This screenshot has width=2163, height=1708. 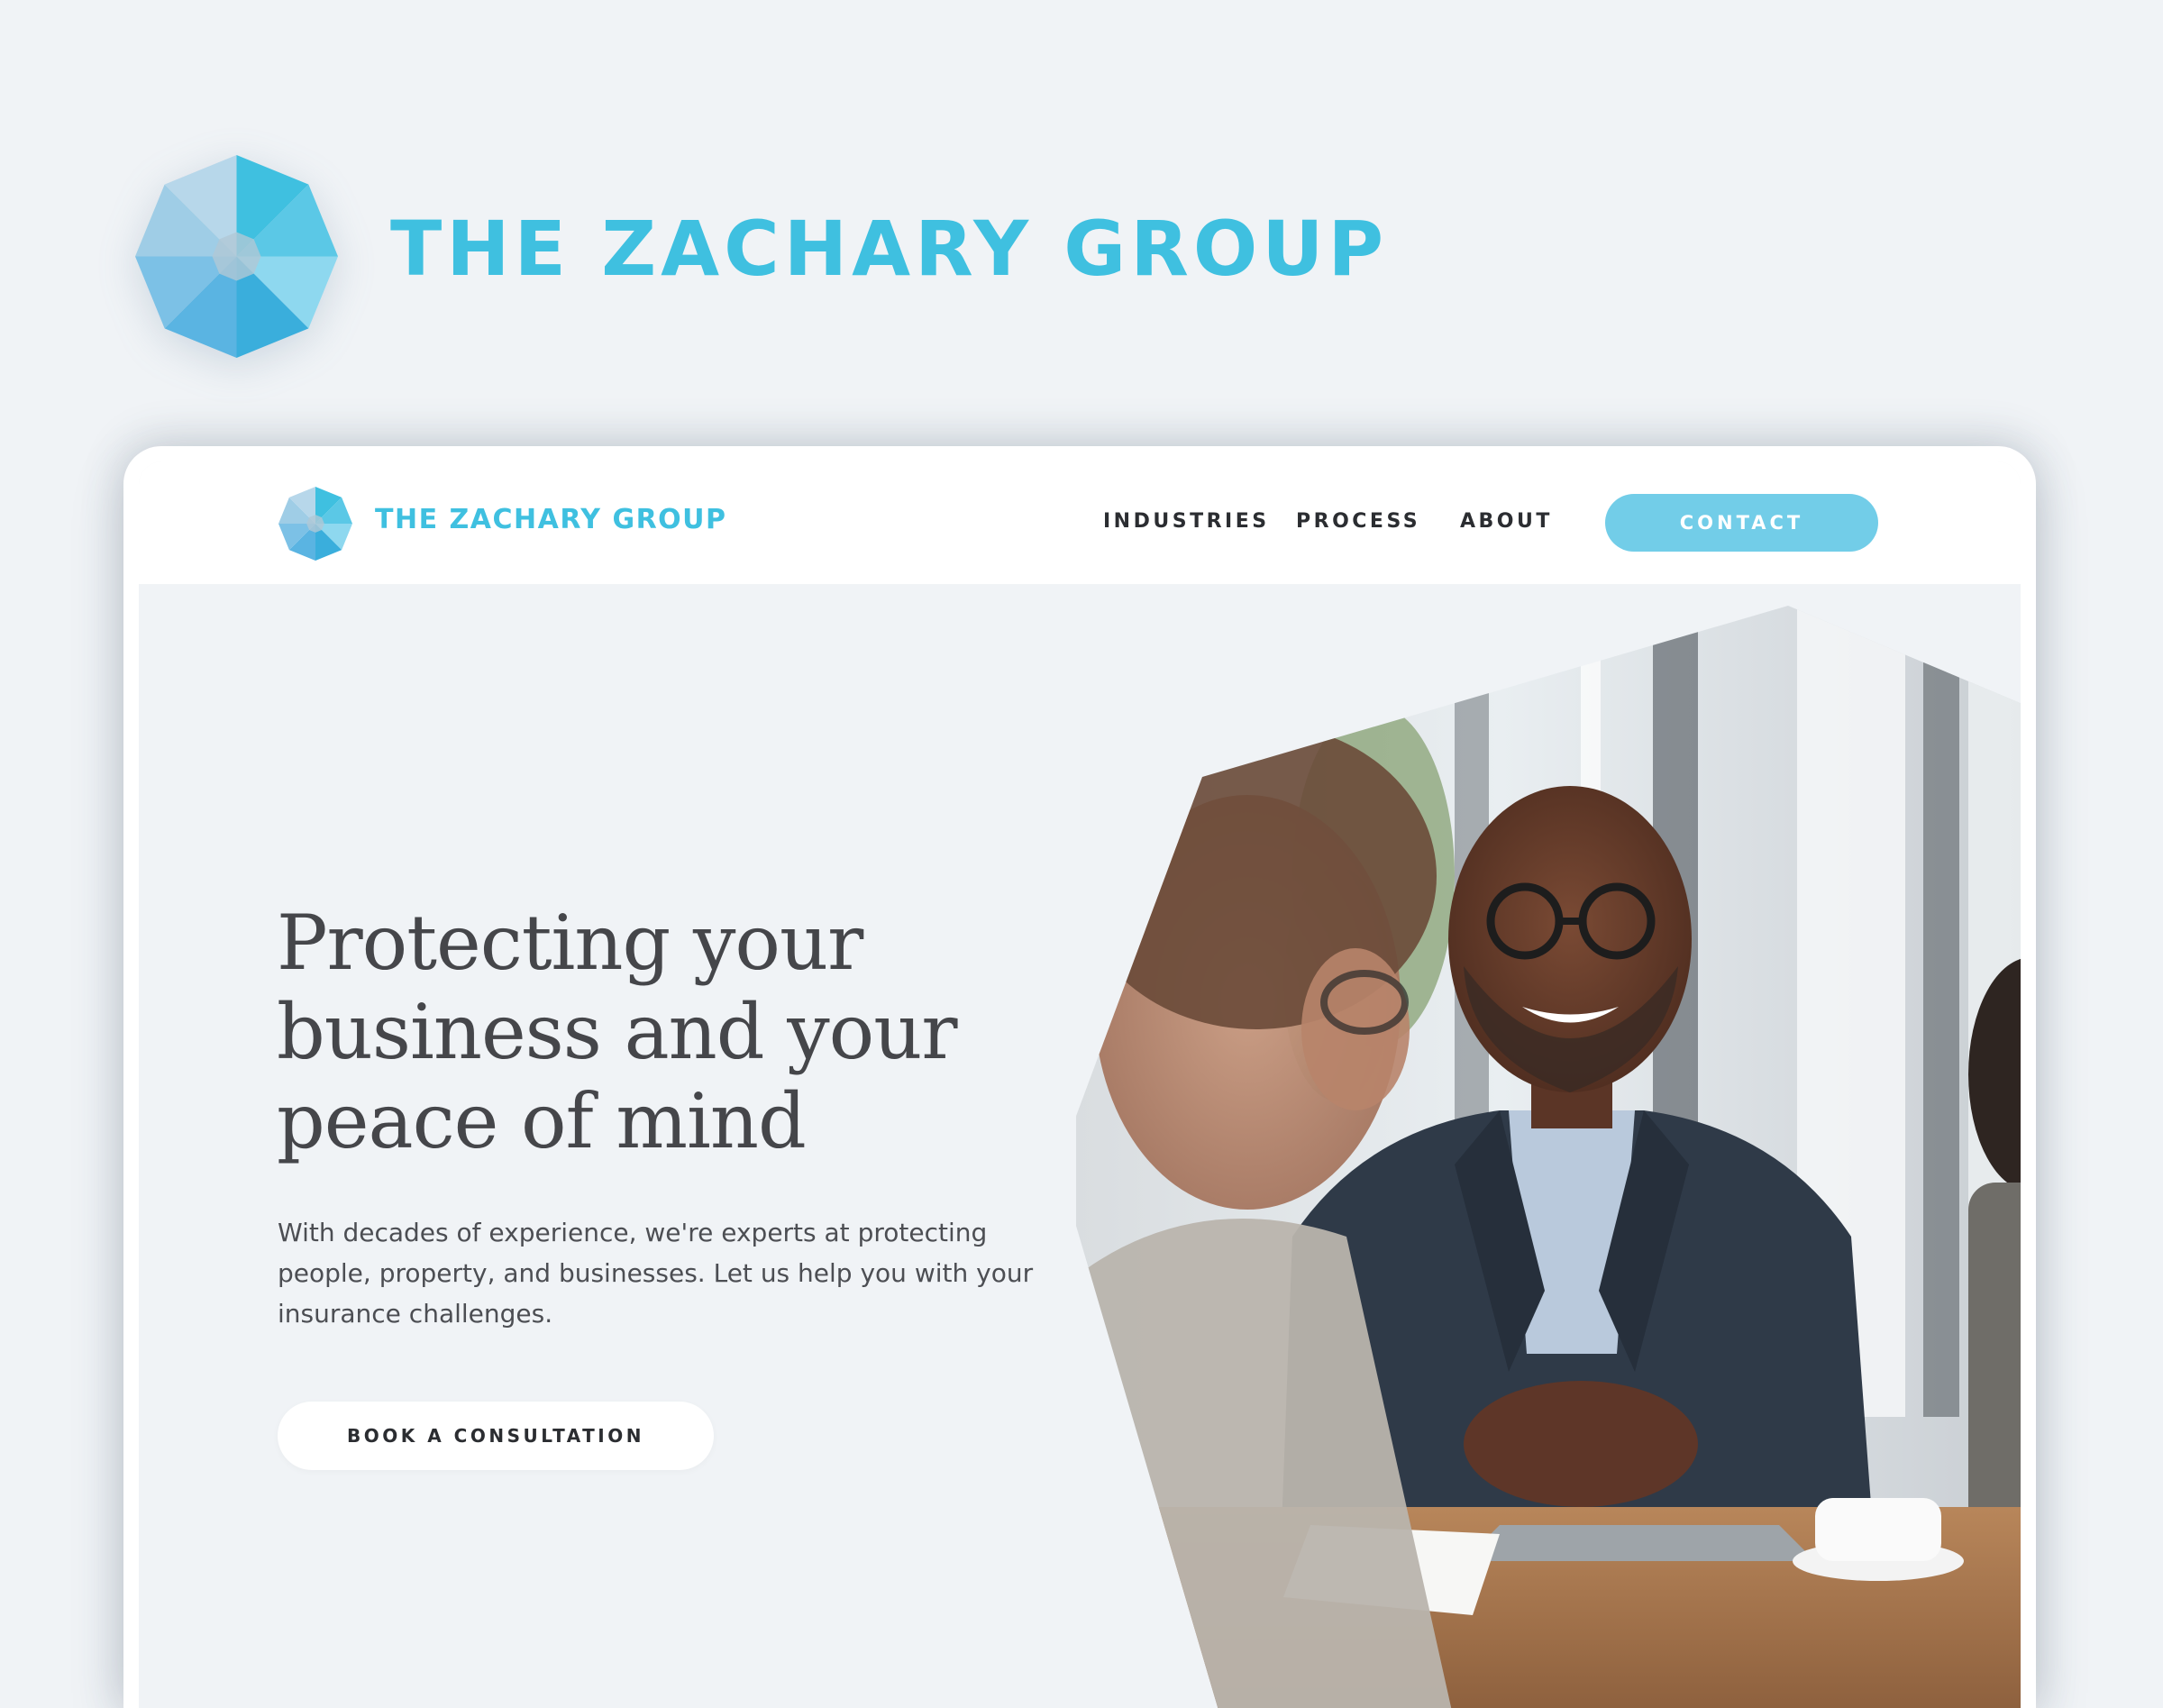 I want to click on hero-title-line: peace of mind, so click(x=542, y=1121).